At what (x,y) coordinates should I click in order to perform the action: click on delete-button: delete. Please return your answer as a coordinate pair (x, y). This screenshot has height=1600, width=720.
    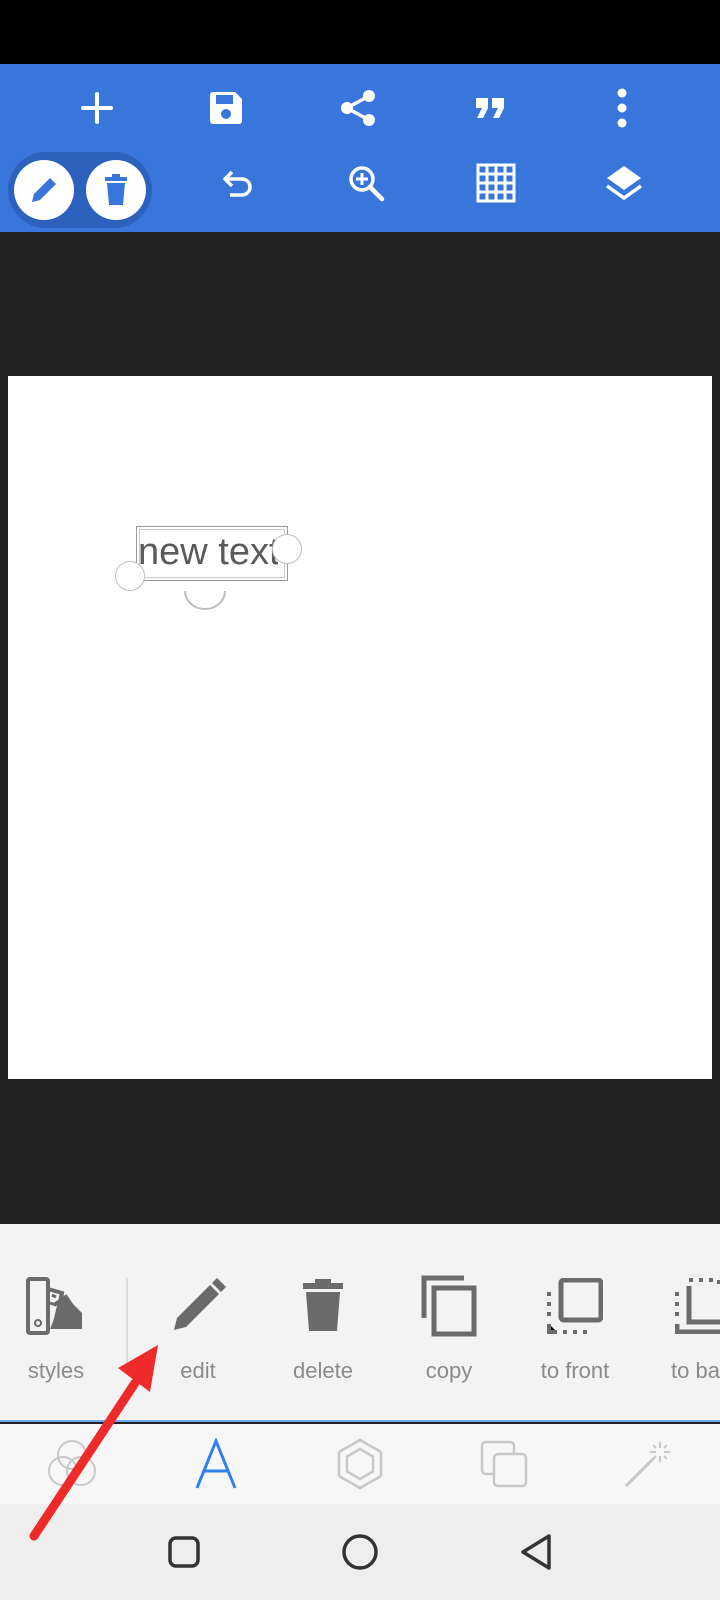
    Looking at the image, I should click on (323, 1331).